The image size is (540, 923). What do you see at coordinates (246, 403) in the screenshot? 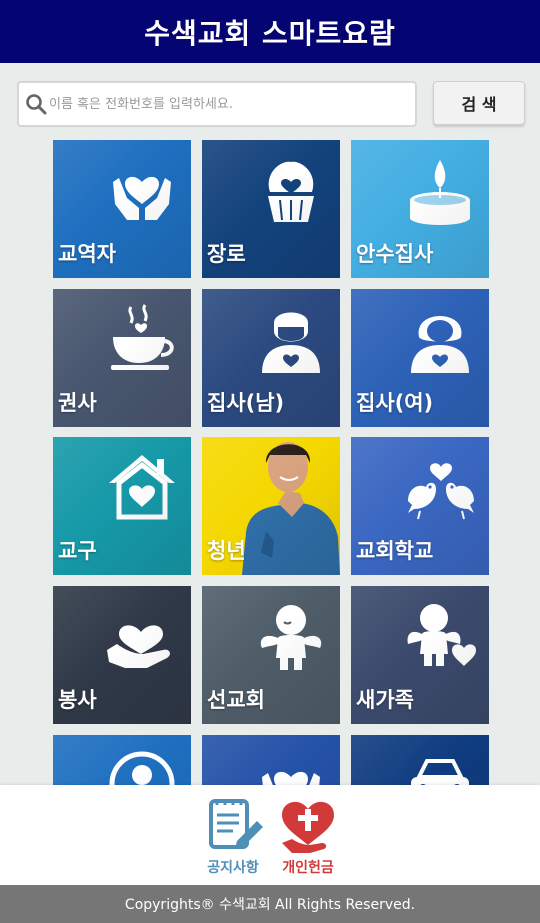
I see `tile-label: 집사(남)` at bounding box center [246, 403].